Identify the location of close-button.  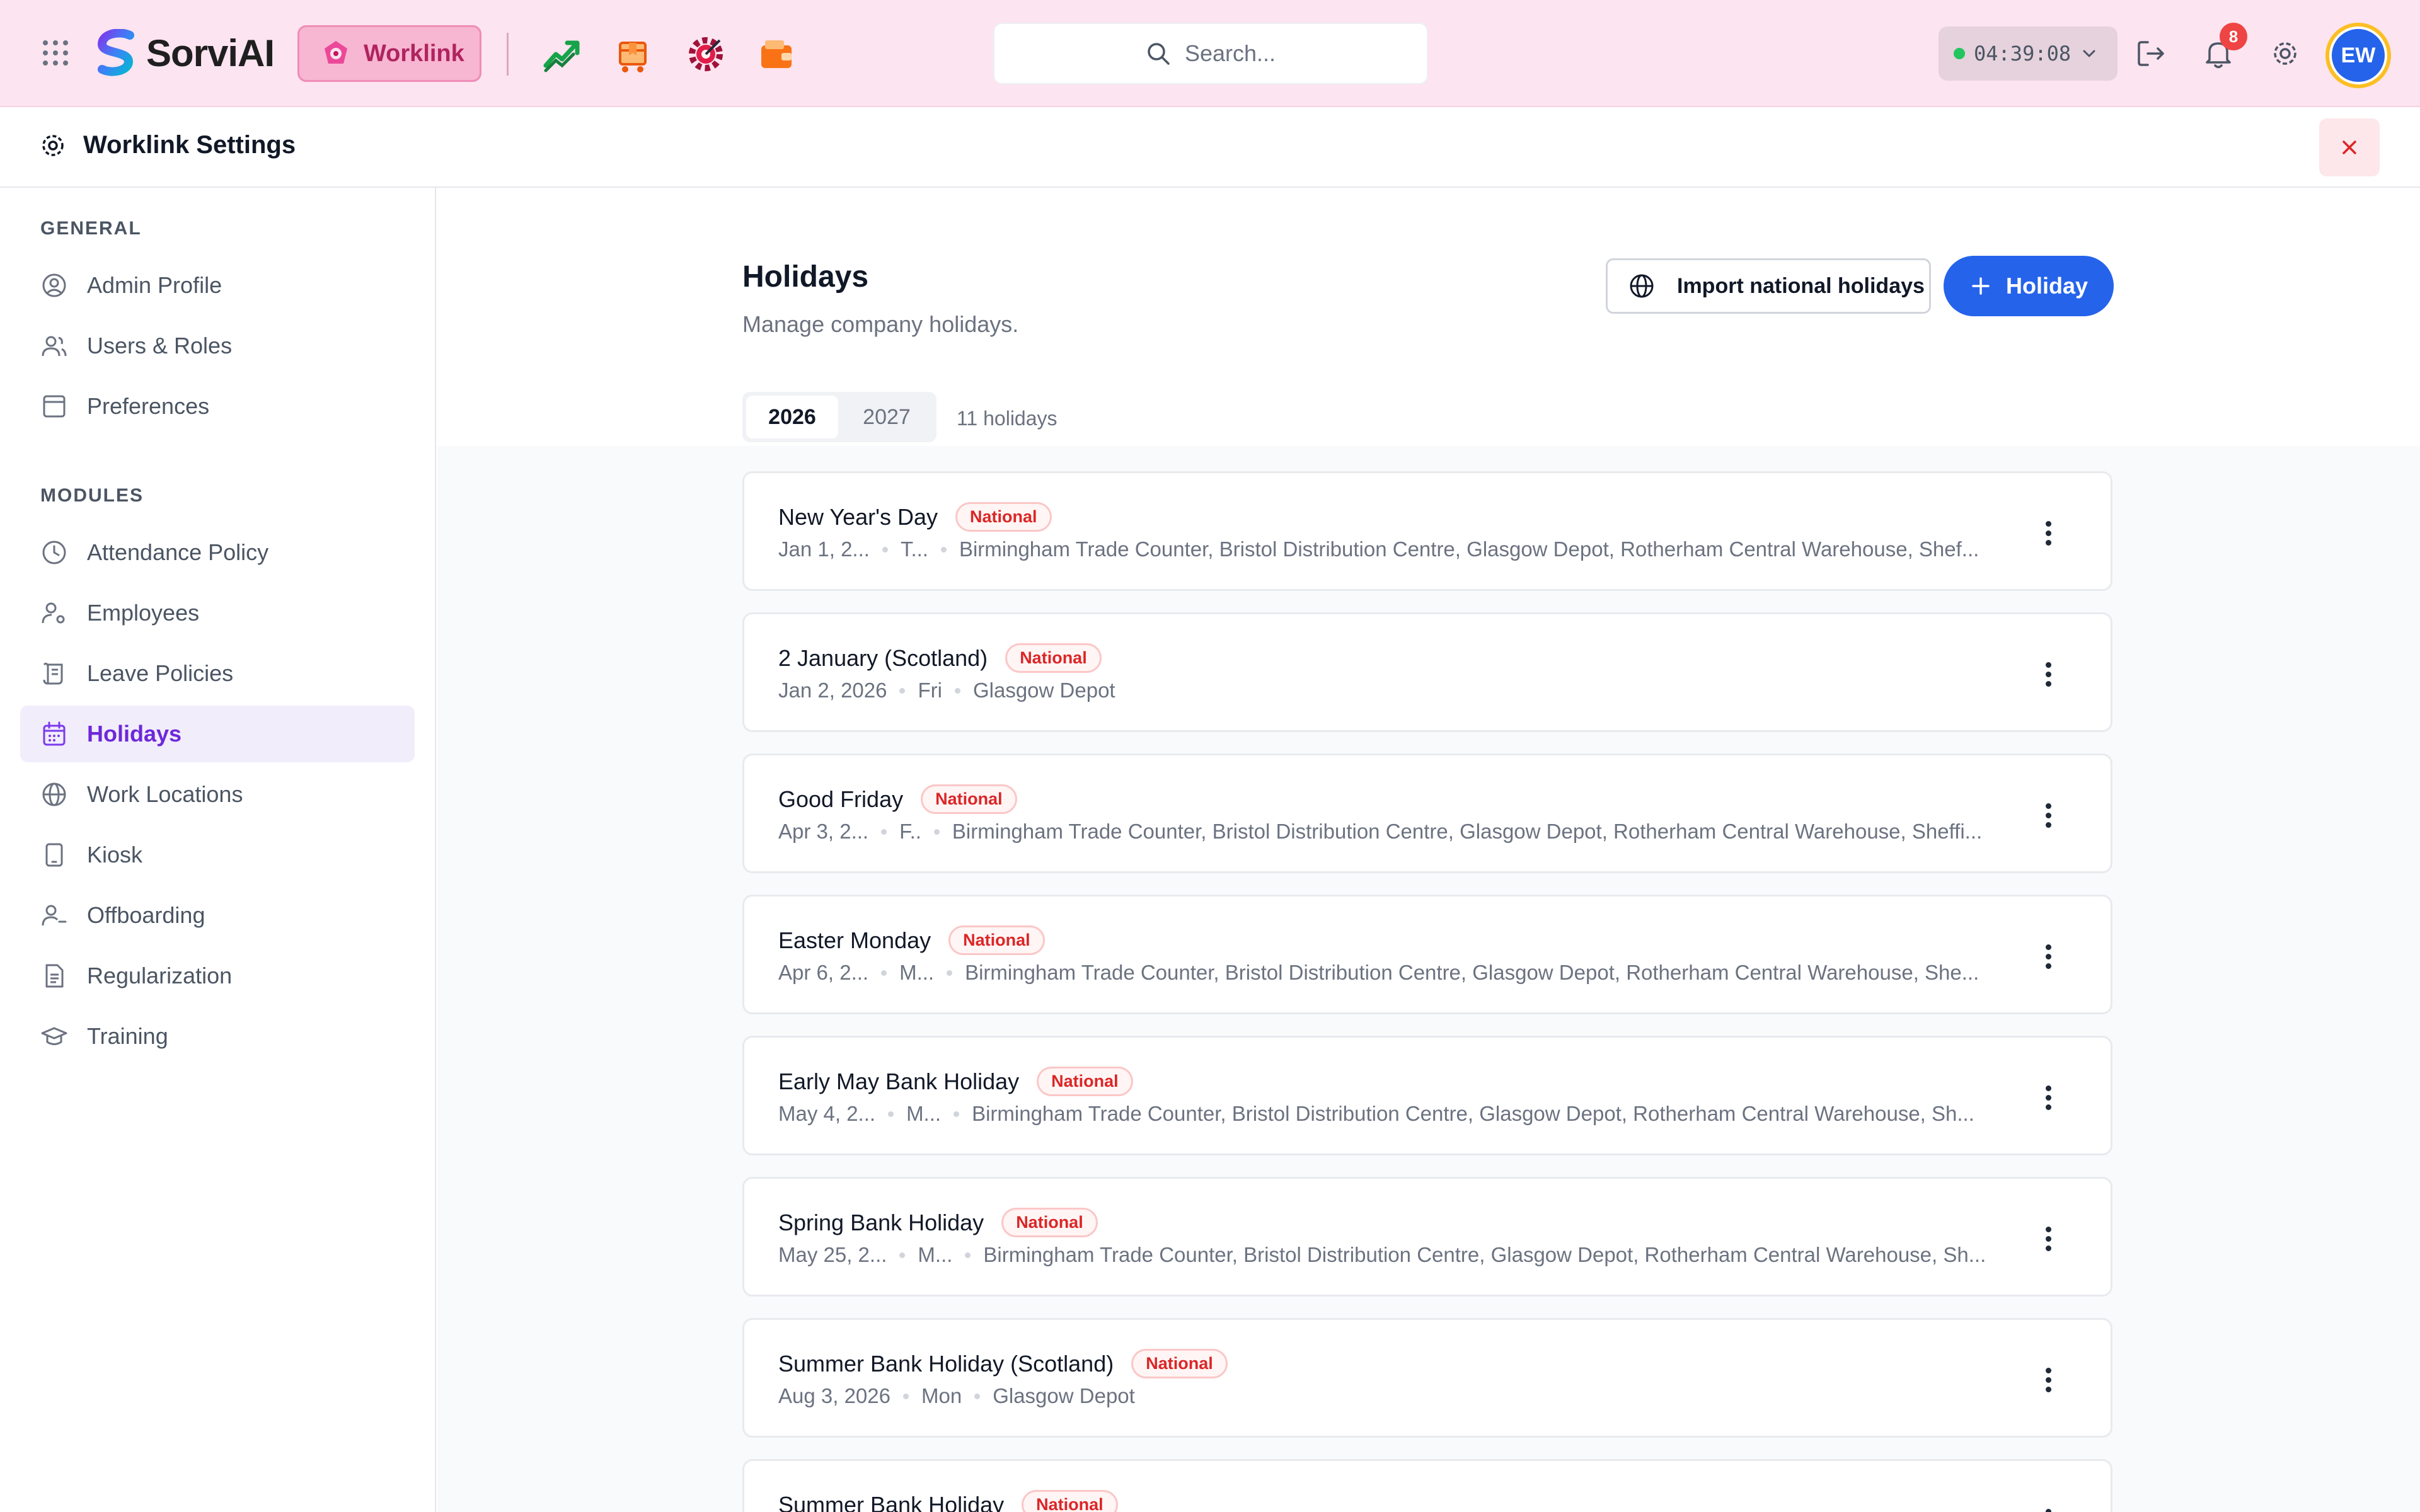
(2350, 147).